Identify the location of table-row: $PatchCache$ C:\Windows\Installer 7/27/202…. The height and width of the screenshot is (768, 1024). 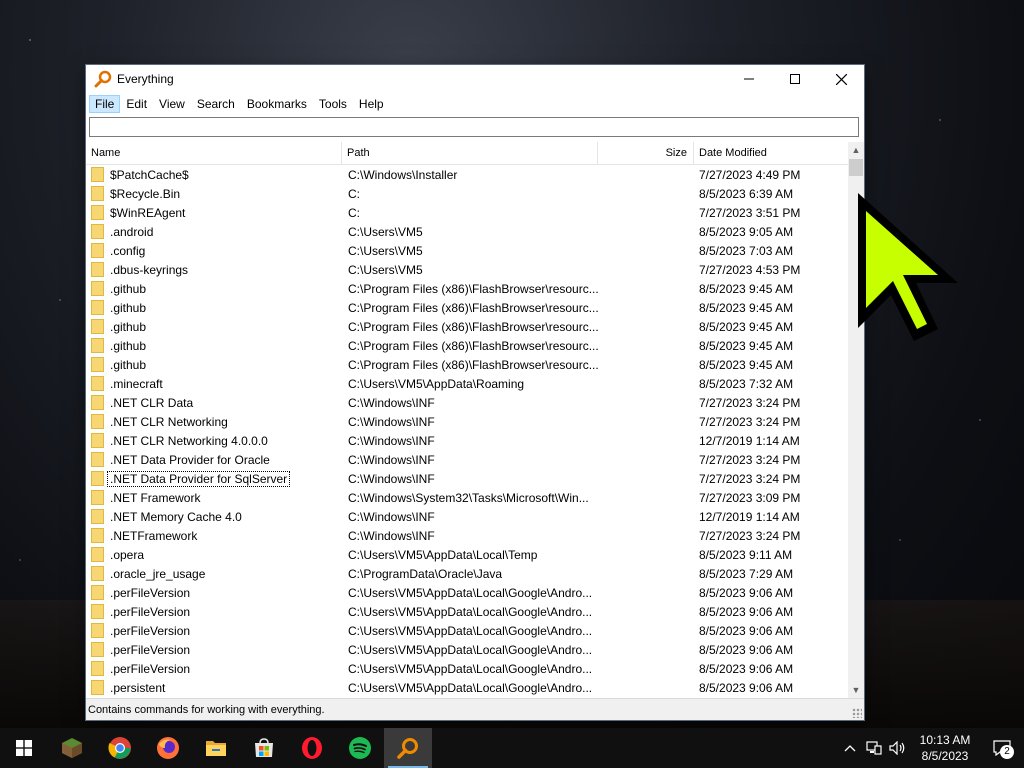
(467, 174).